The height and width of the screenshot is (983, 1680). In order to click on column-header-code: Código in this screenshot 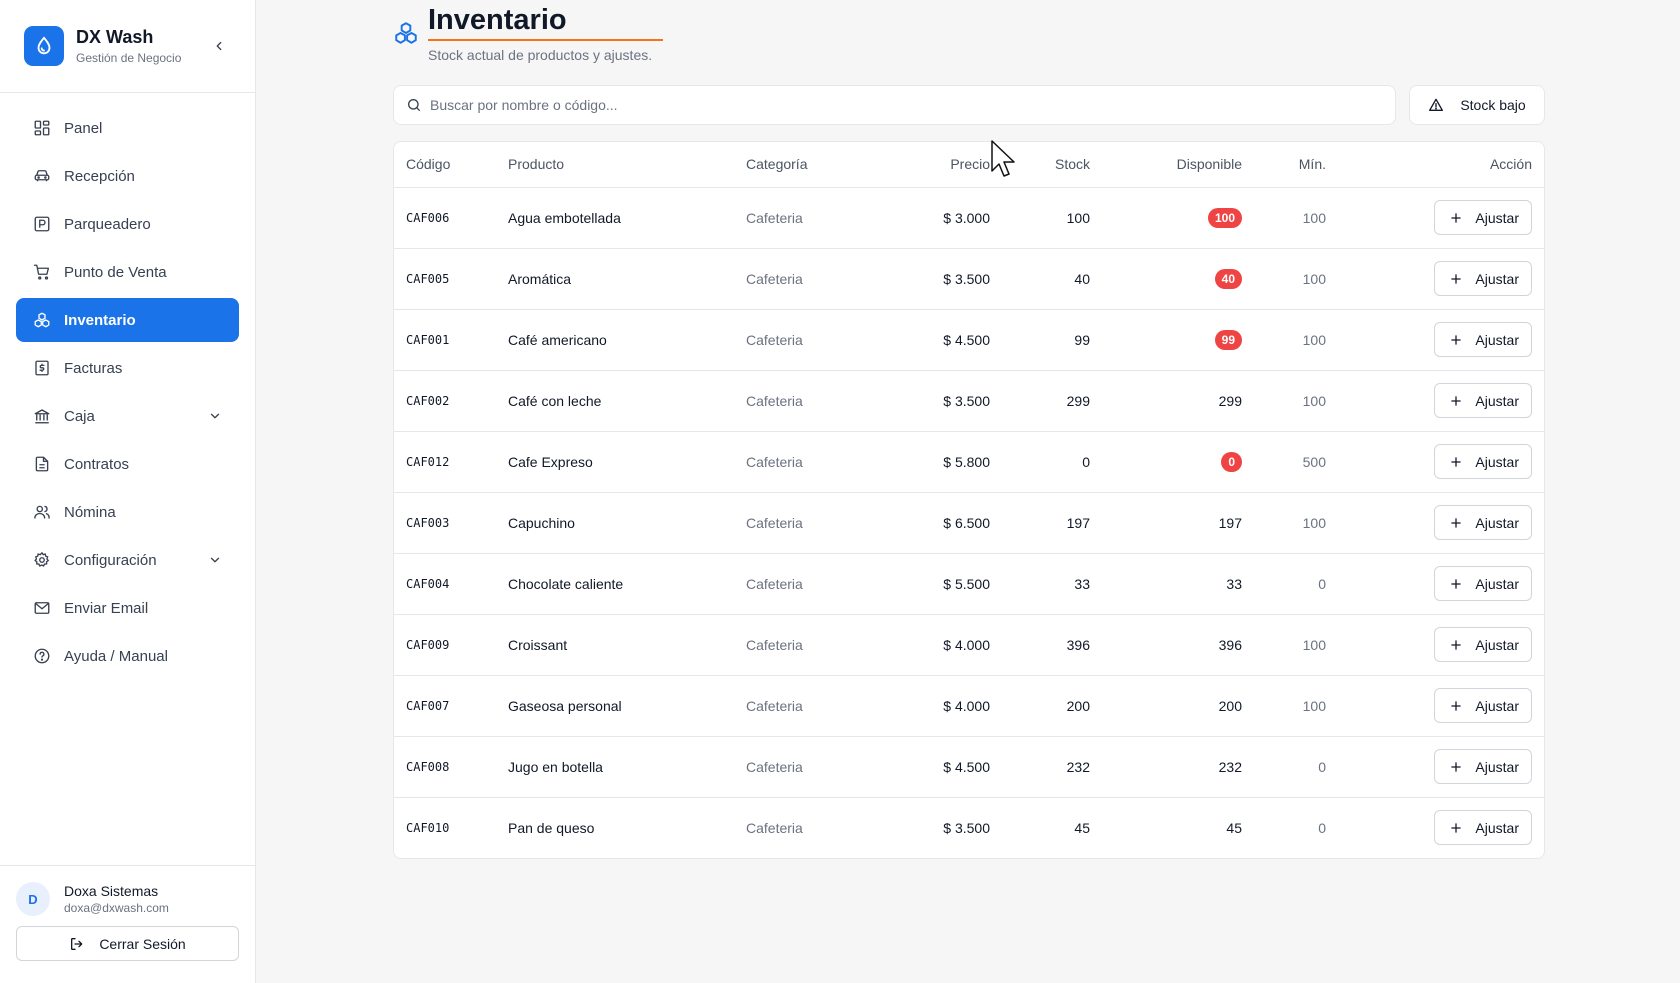, I will do `click(451, 165)`.